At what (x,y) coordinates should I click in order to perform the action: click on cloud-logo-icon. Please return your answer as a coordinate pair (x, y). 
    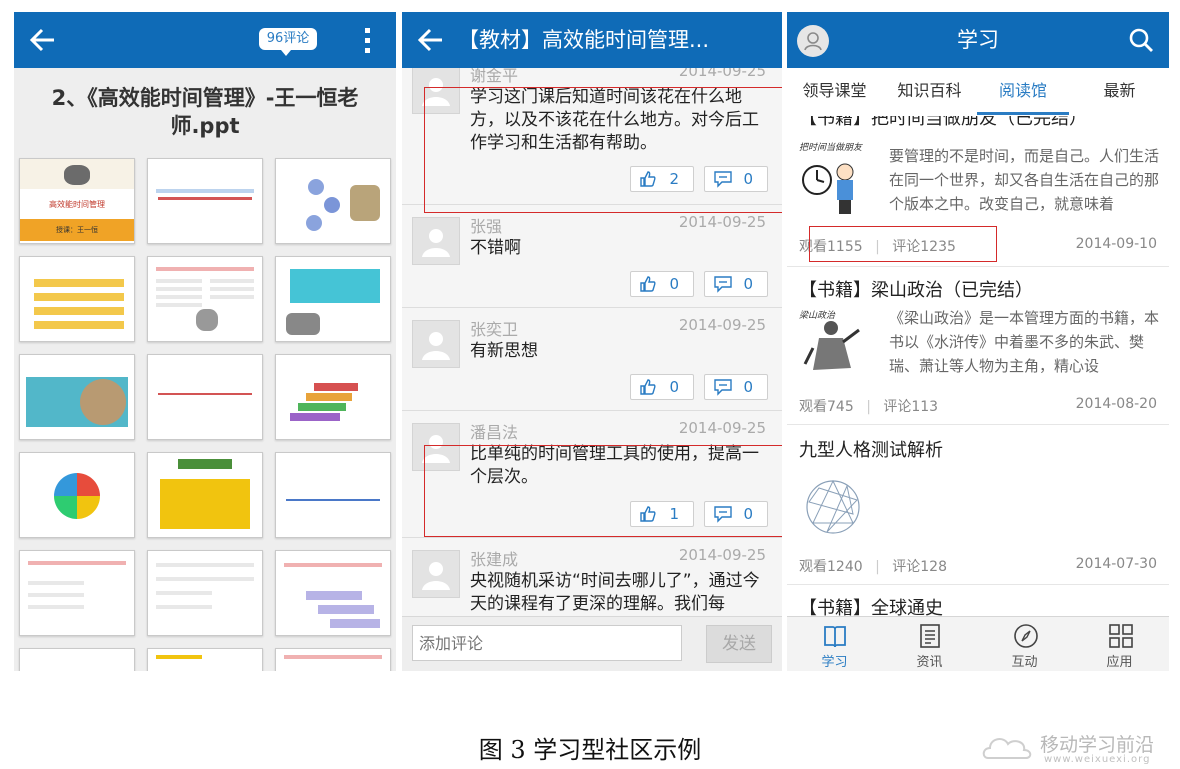
    Looking at the image, I should click on (1007, 748).